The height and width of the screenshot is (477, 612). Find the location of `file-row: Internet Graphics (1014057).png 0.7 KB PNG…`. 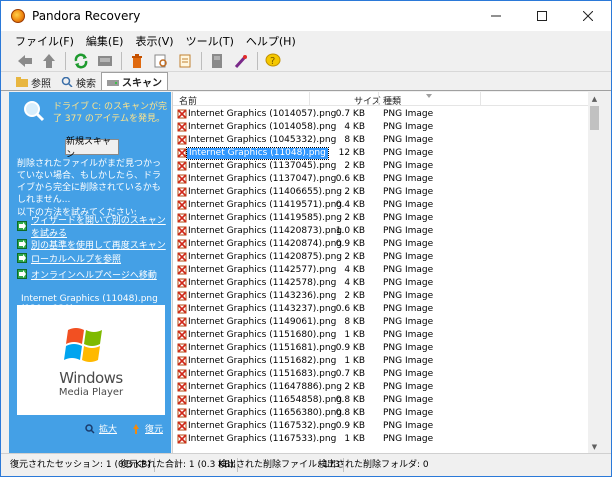

file-row: Internet Graphics (1014057).png 0.7 KB PNG… is located at coordinates (380, 114).